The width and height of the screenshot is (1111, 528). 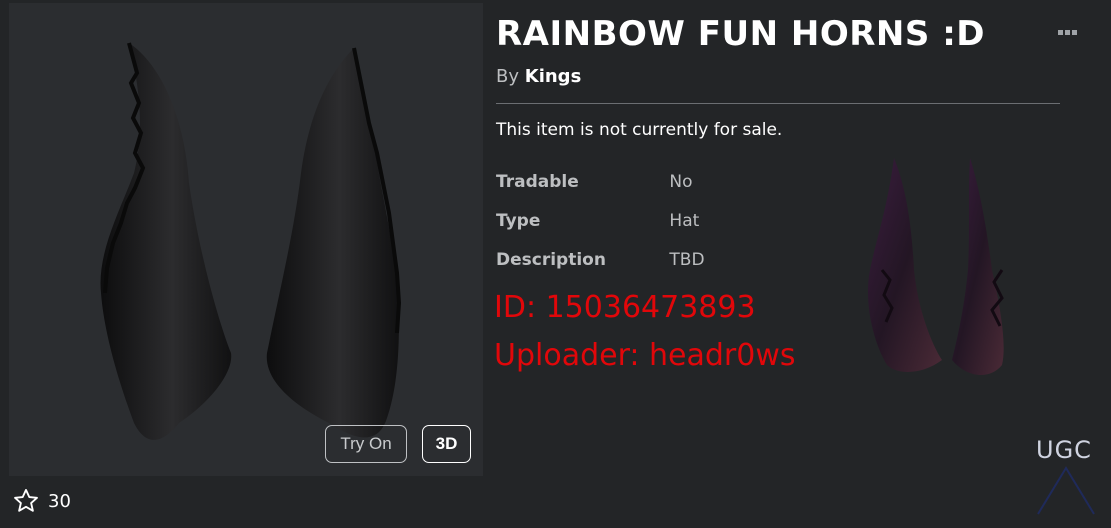 What do you see at coordinates (508, 76) in the screenshot?
I see `by-prefix: By` at bounding box center [508, 76].